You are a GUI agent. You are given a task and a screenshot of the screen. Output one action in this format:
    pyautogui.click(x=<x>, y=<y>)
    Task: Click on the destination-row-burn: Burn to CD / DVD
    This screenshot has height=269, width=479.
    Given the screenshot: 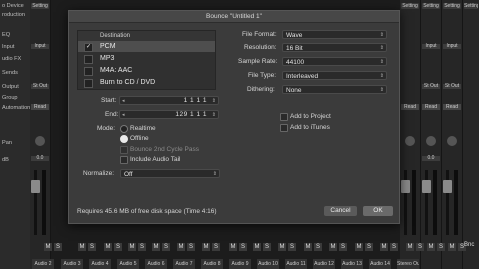 What is the action you would take?
    pyautogui.click(x=146, y=82)
    